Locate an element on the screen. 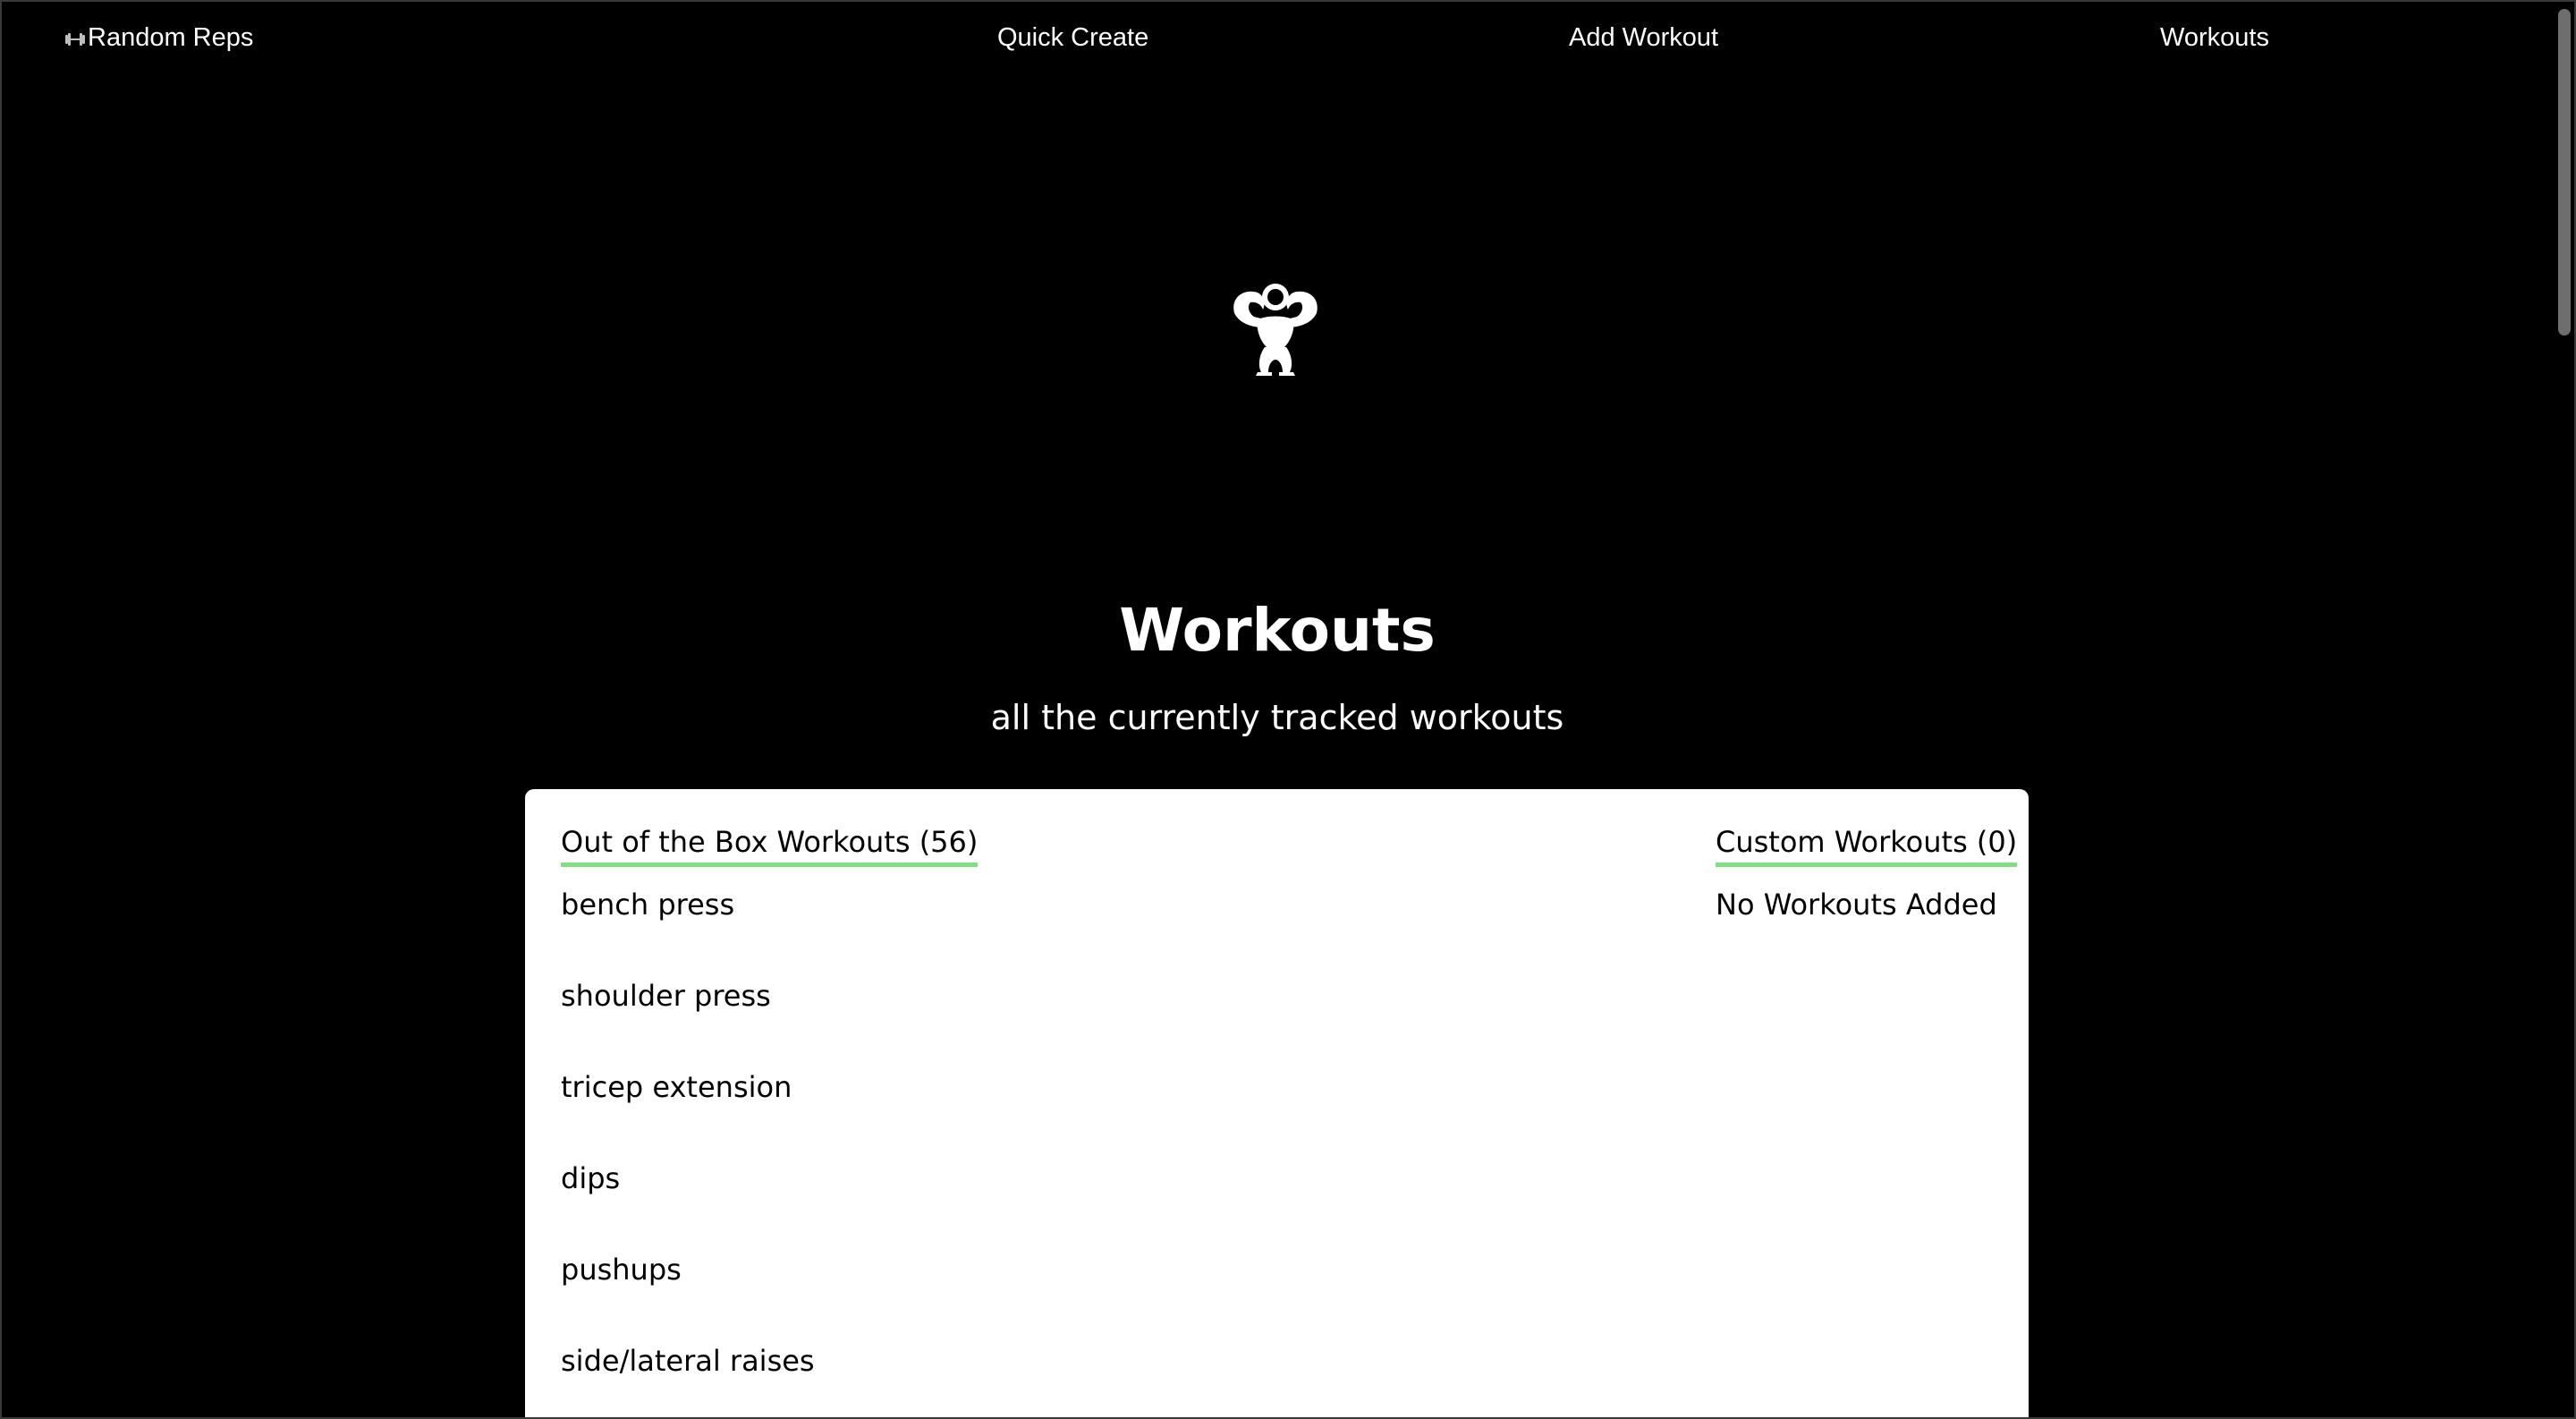  workout-item: dips is located at coordinates (769, 1206).